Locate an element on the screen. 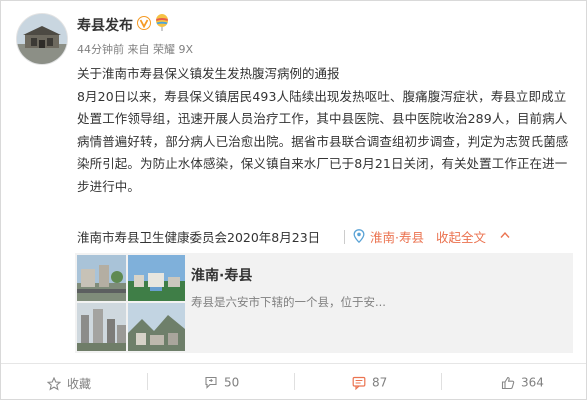 Image resolution: width=587 pixels, height=400 pixels. location-pin-icon is located at coordinates (359, 236).